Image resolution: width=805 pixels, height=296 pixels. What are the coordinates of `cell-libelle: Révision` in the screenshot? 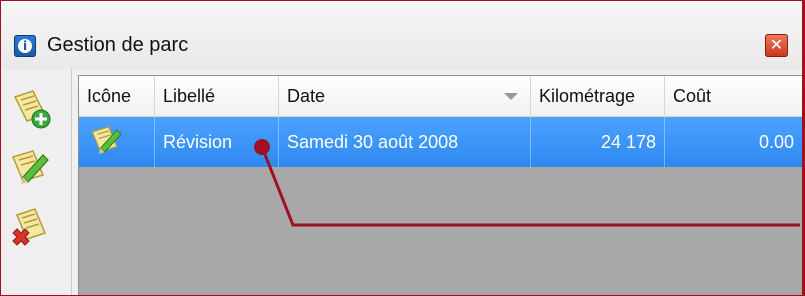 It's located at (217, 142).